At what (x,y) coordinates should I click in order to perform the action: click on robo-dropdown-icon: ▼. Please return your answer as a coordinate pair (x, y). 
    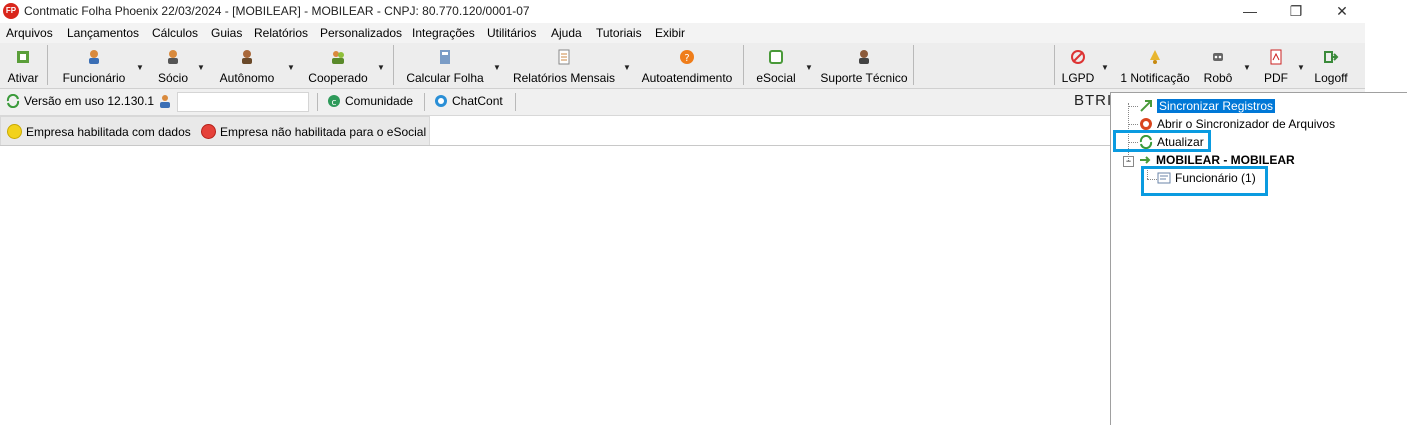
    Looking at the image, I should click on (1247, 67).